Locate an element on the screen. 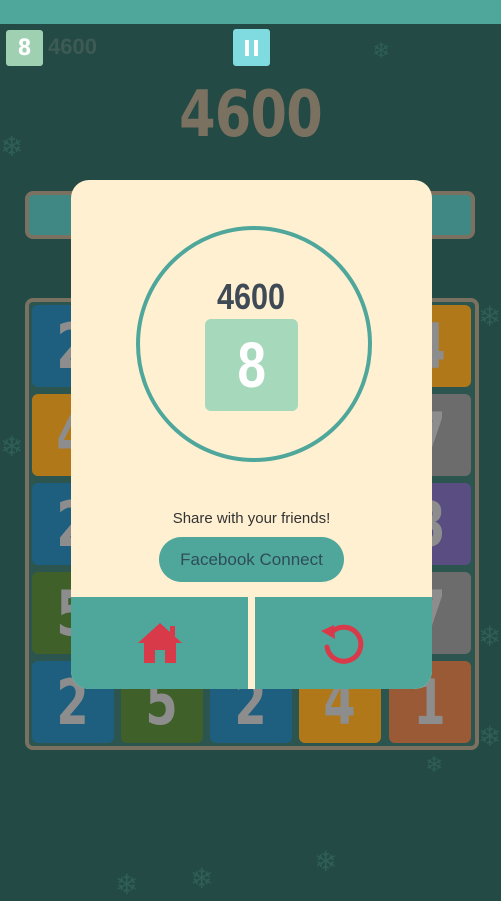  home-button is located at coordinates (159, 643).